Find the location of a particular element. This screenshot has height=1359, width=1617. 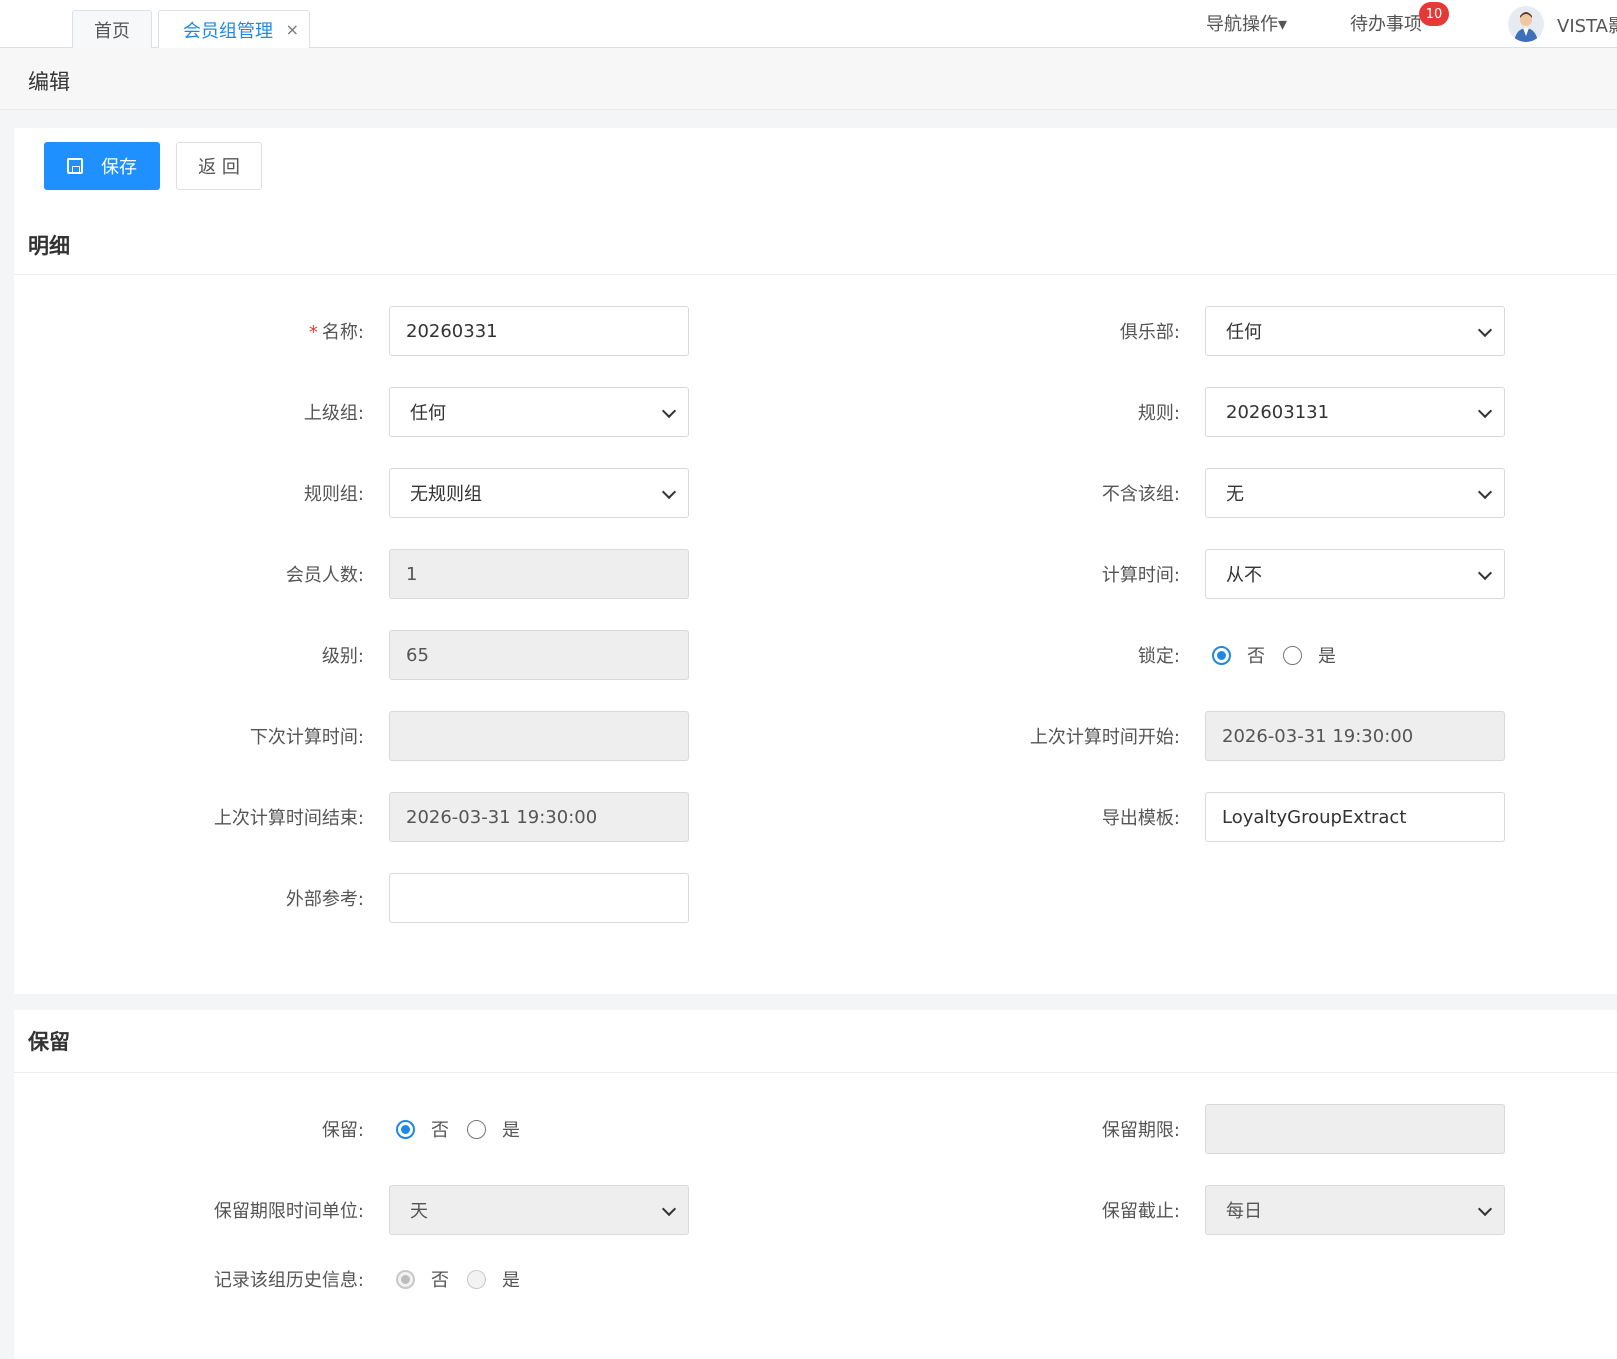

export-template-label: 导出模板: is located at coordinates (1140, 818).